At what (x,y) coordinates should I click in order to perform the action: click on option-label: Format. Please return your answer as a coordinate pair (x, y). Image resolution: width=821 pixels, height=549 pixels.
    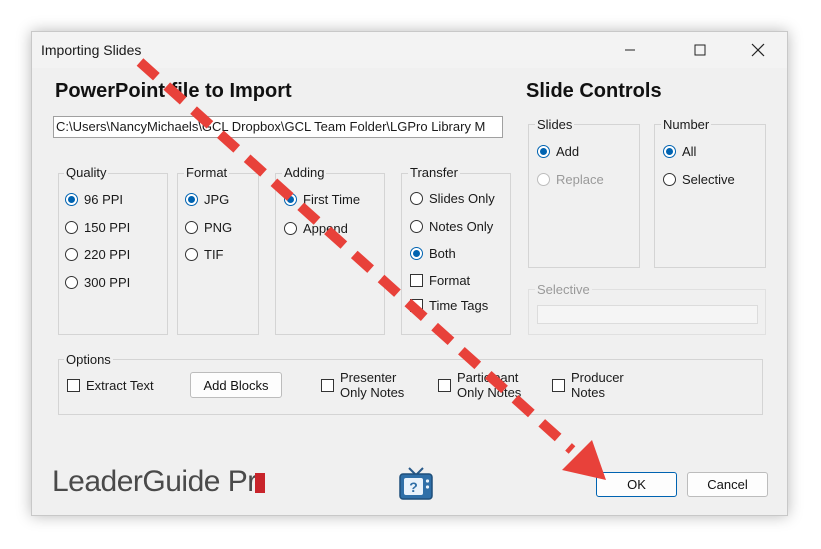
    Looking at the image, I should click on (450, 280).